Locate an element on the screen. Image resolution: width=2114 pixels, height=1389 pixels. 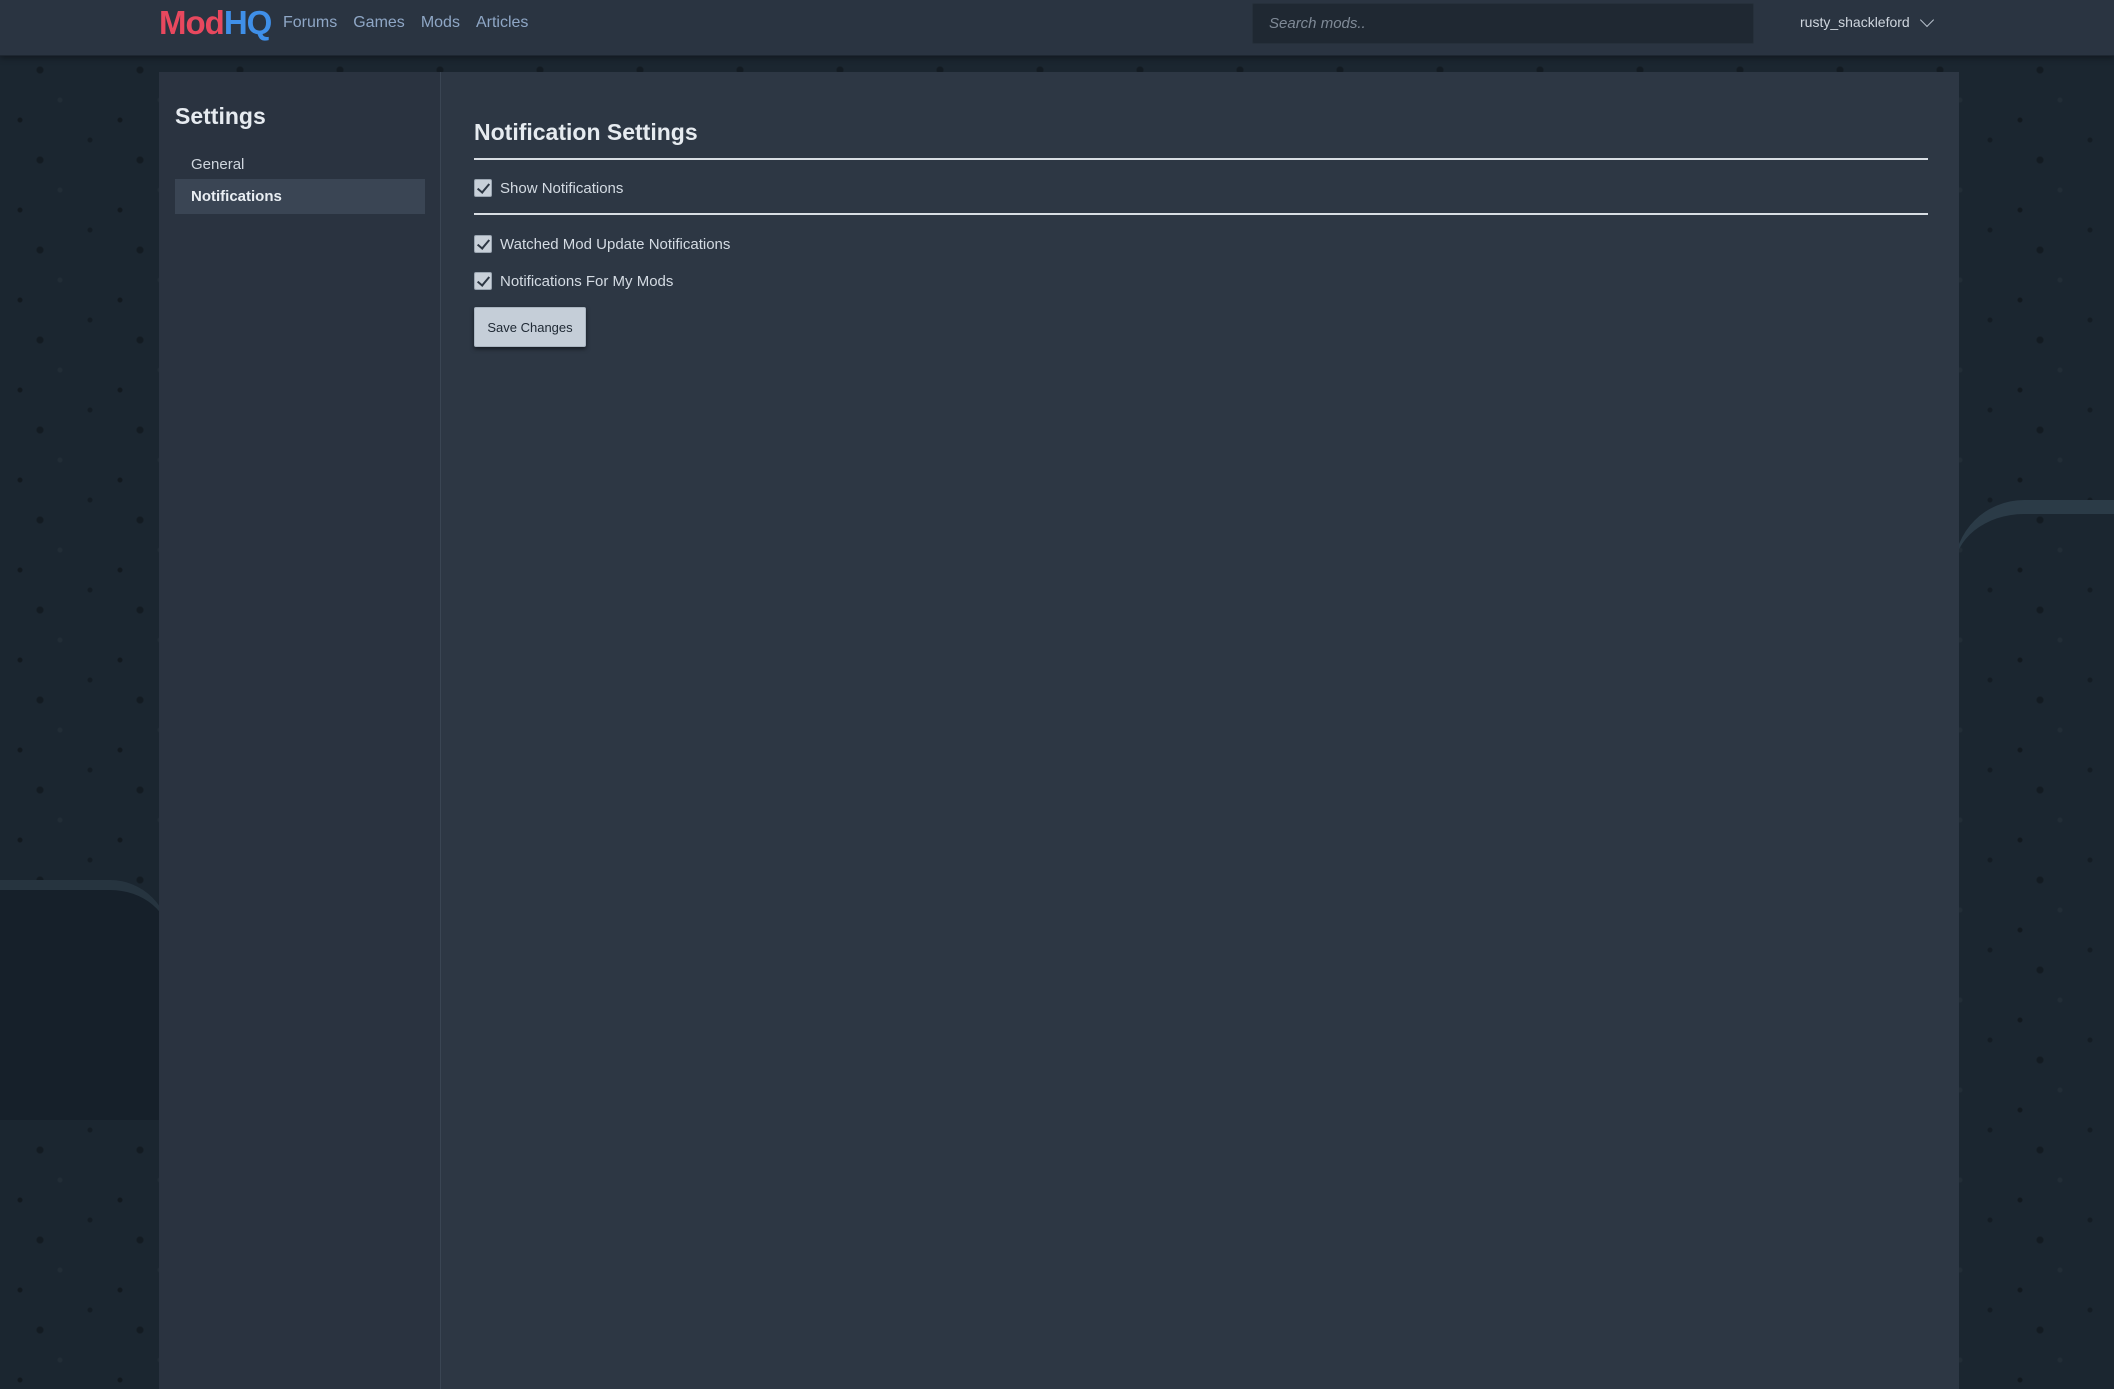
my-mods-notifications-checkbox: Notifications For My Mods is located at coordinates (573, 281).